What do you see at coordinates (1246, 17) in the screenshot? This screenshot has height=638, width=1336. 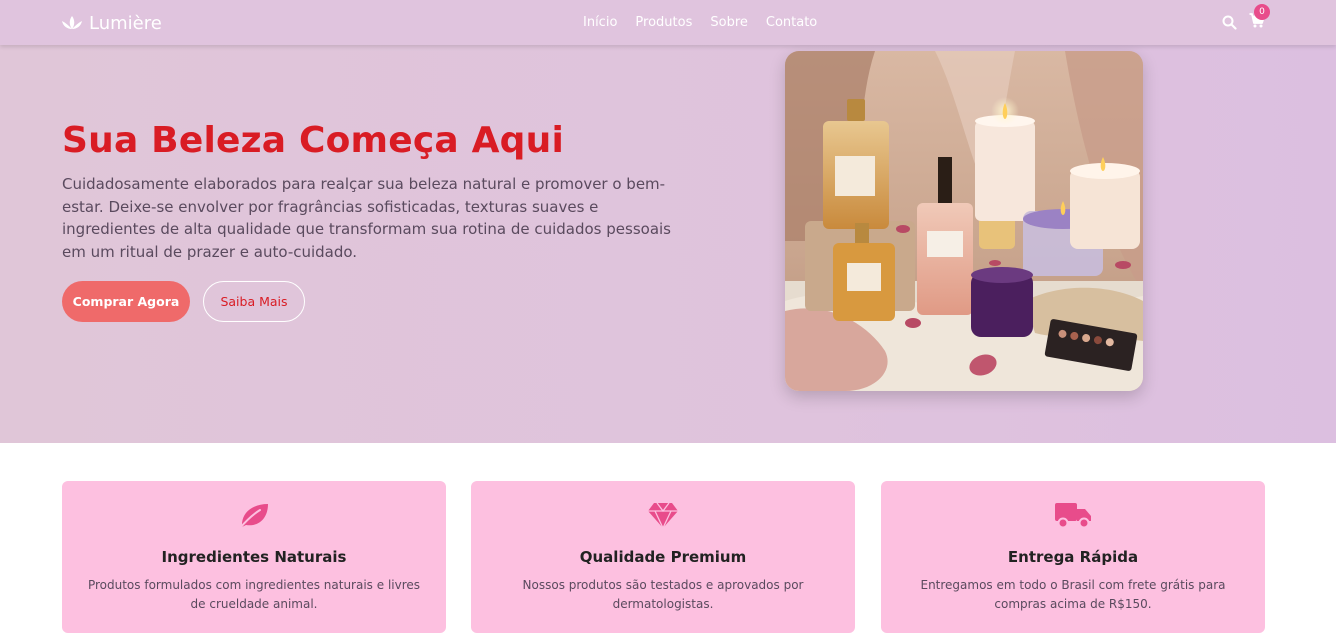 I see `nav-icons: 0` at bounding box center [1246, 17].